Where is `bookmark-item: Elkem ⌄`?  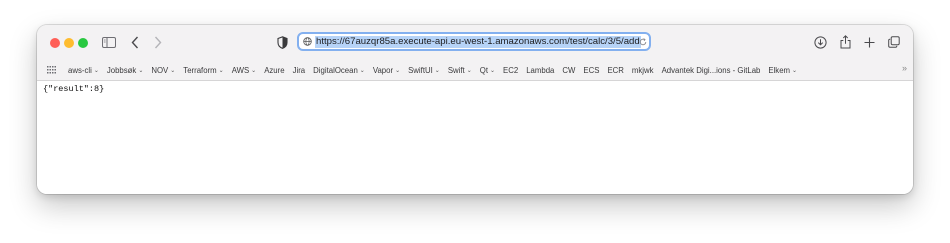 bookmark-item: Elkem ⌄ is located at coordinates (782, 70).